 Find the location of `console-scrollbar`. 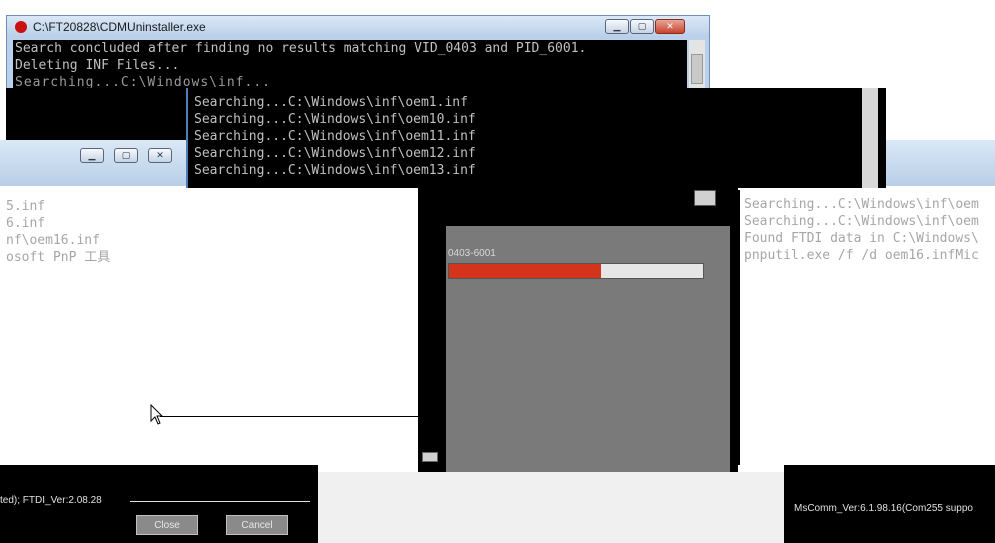

console-scrollbar is located at coordinates (697, 67).